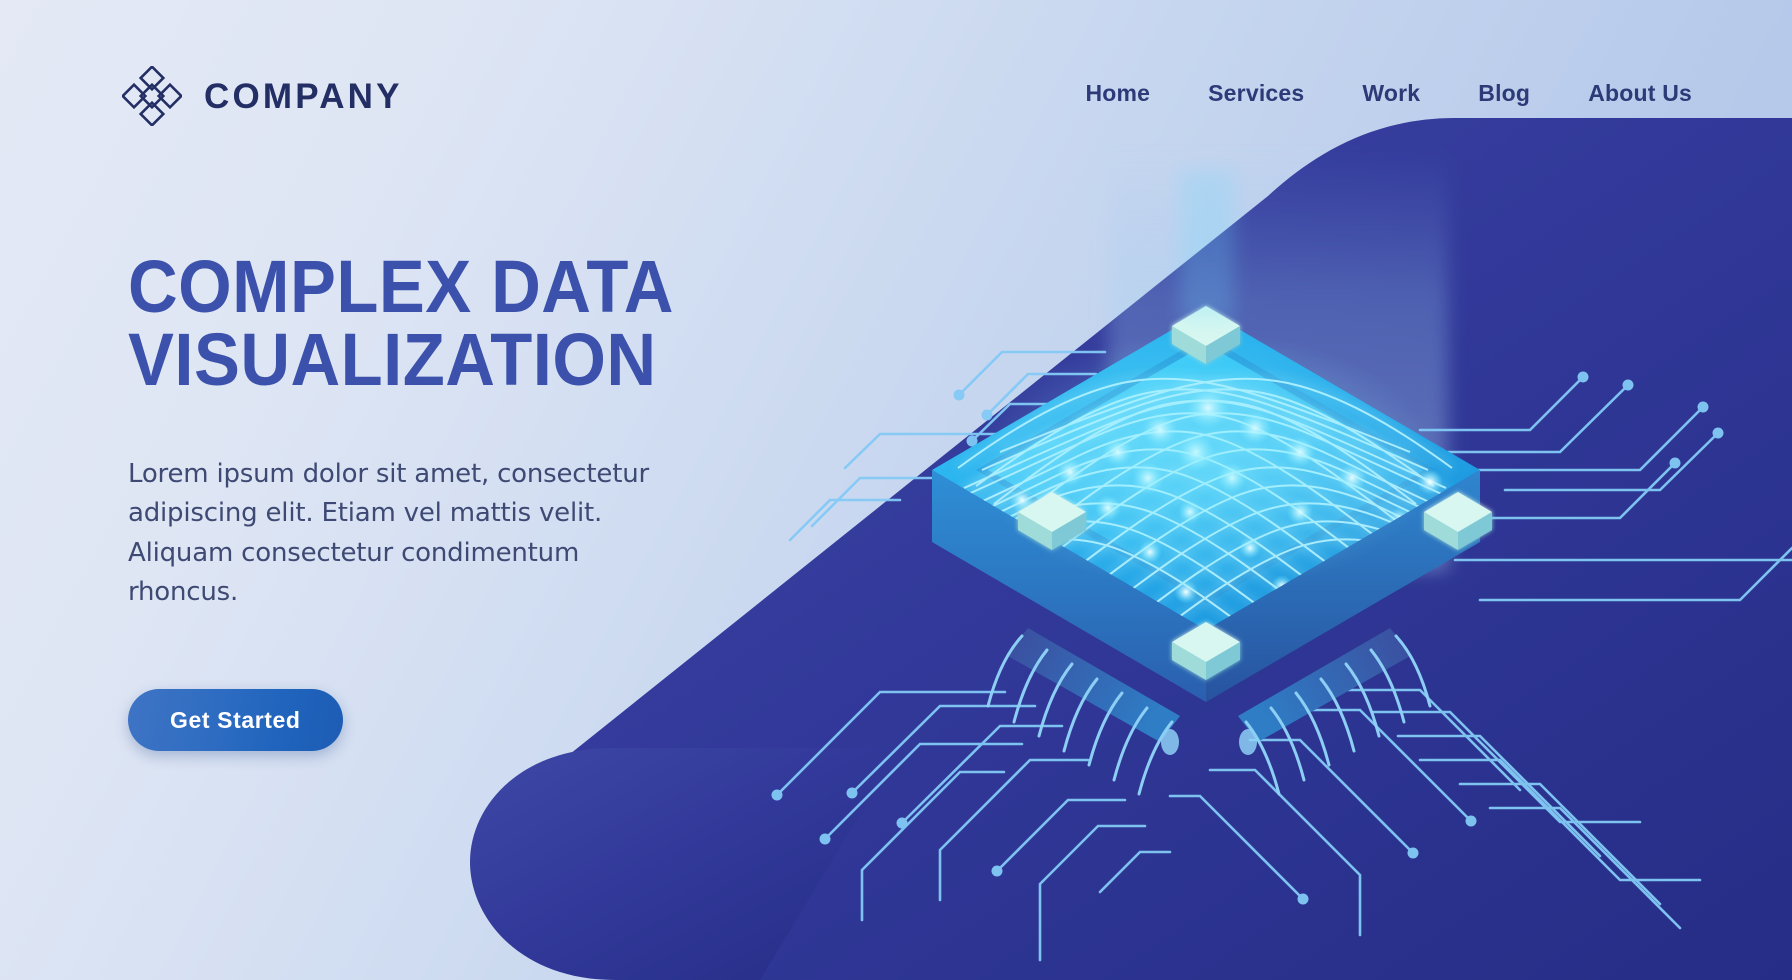 This screenshot has height=980, width=1792. I want to click on data-mesh-surface, so click(1206, 503).